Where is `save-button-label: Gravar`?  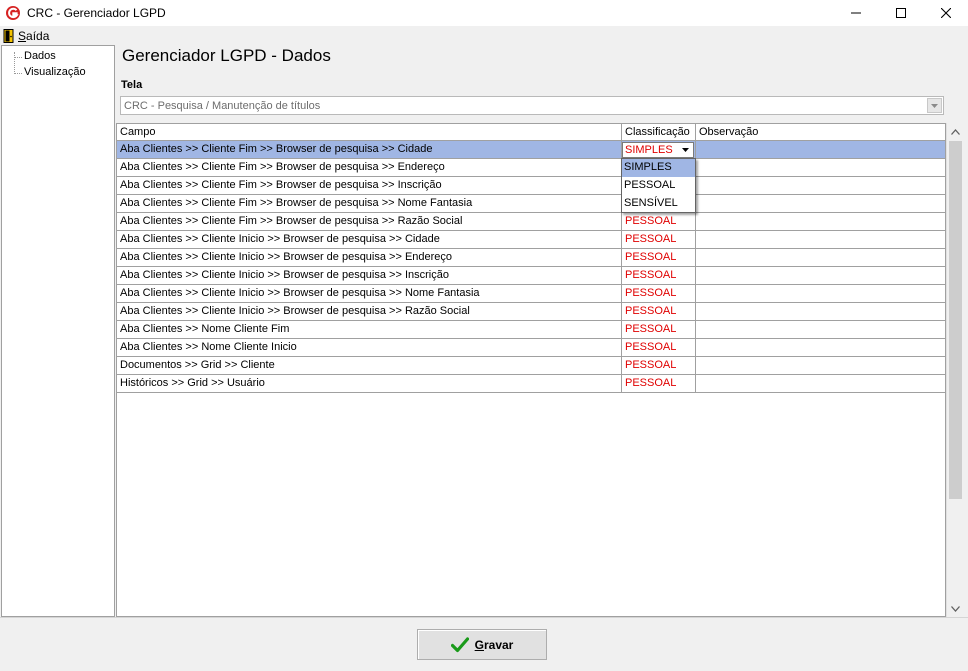 save-button-label: Gravar is located at coordinates (494, 644).